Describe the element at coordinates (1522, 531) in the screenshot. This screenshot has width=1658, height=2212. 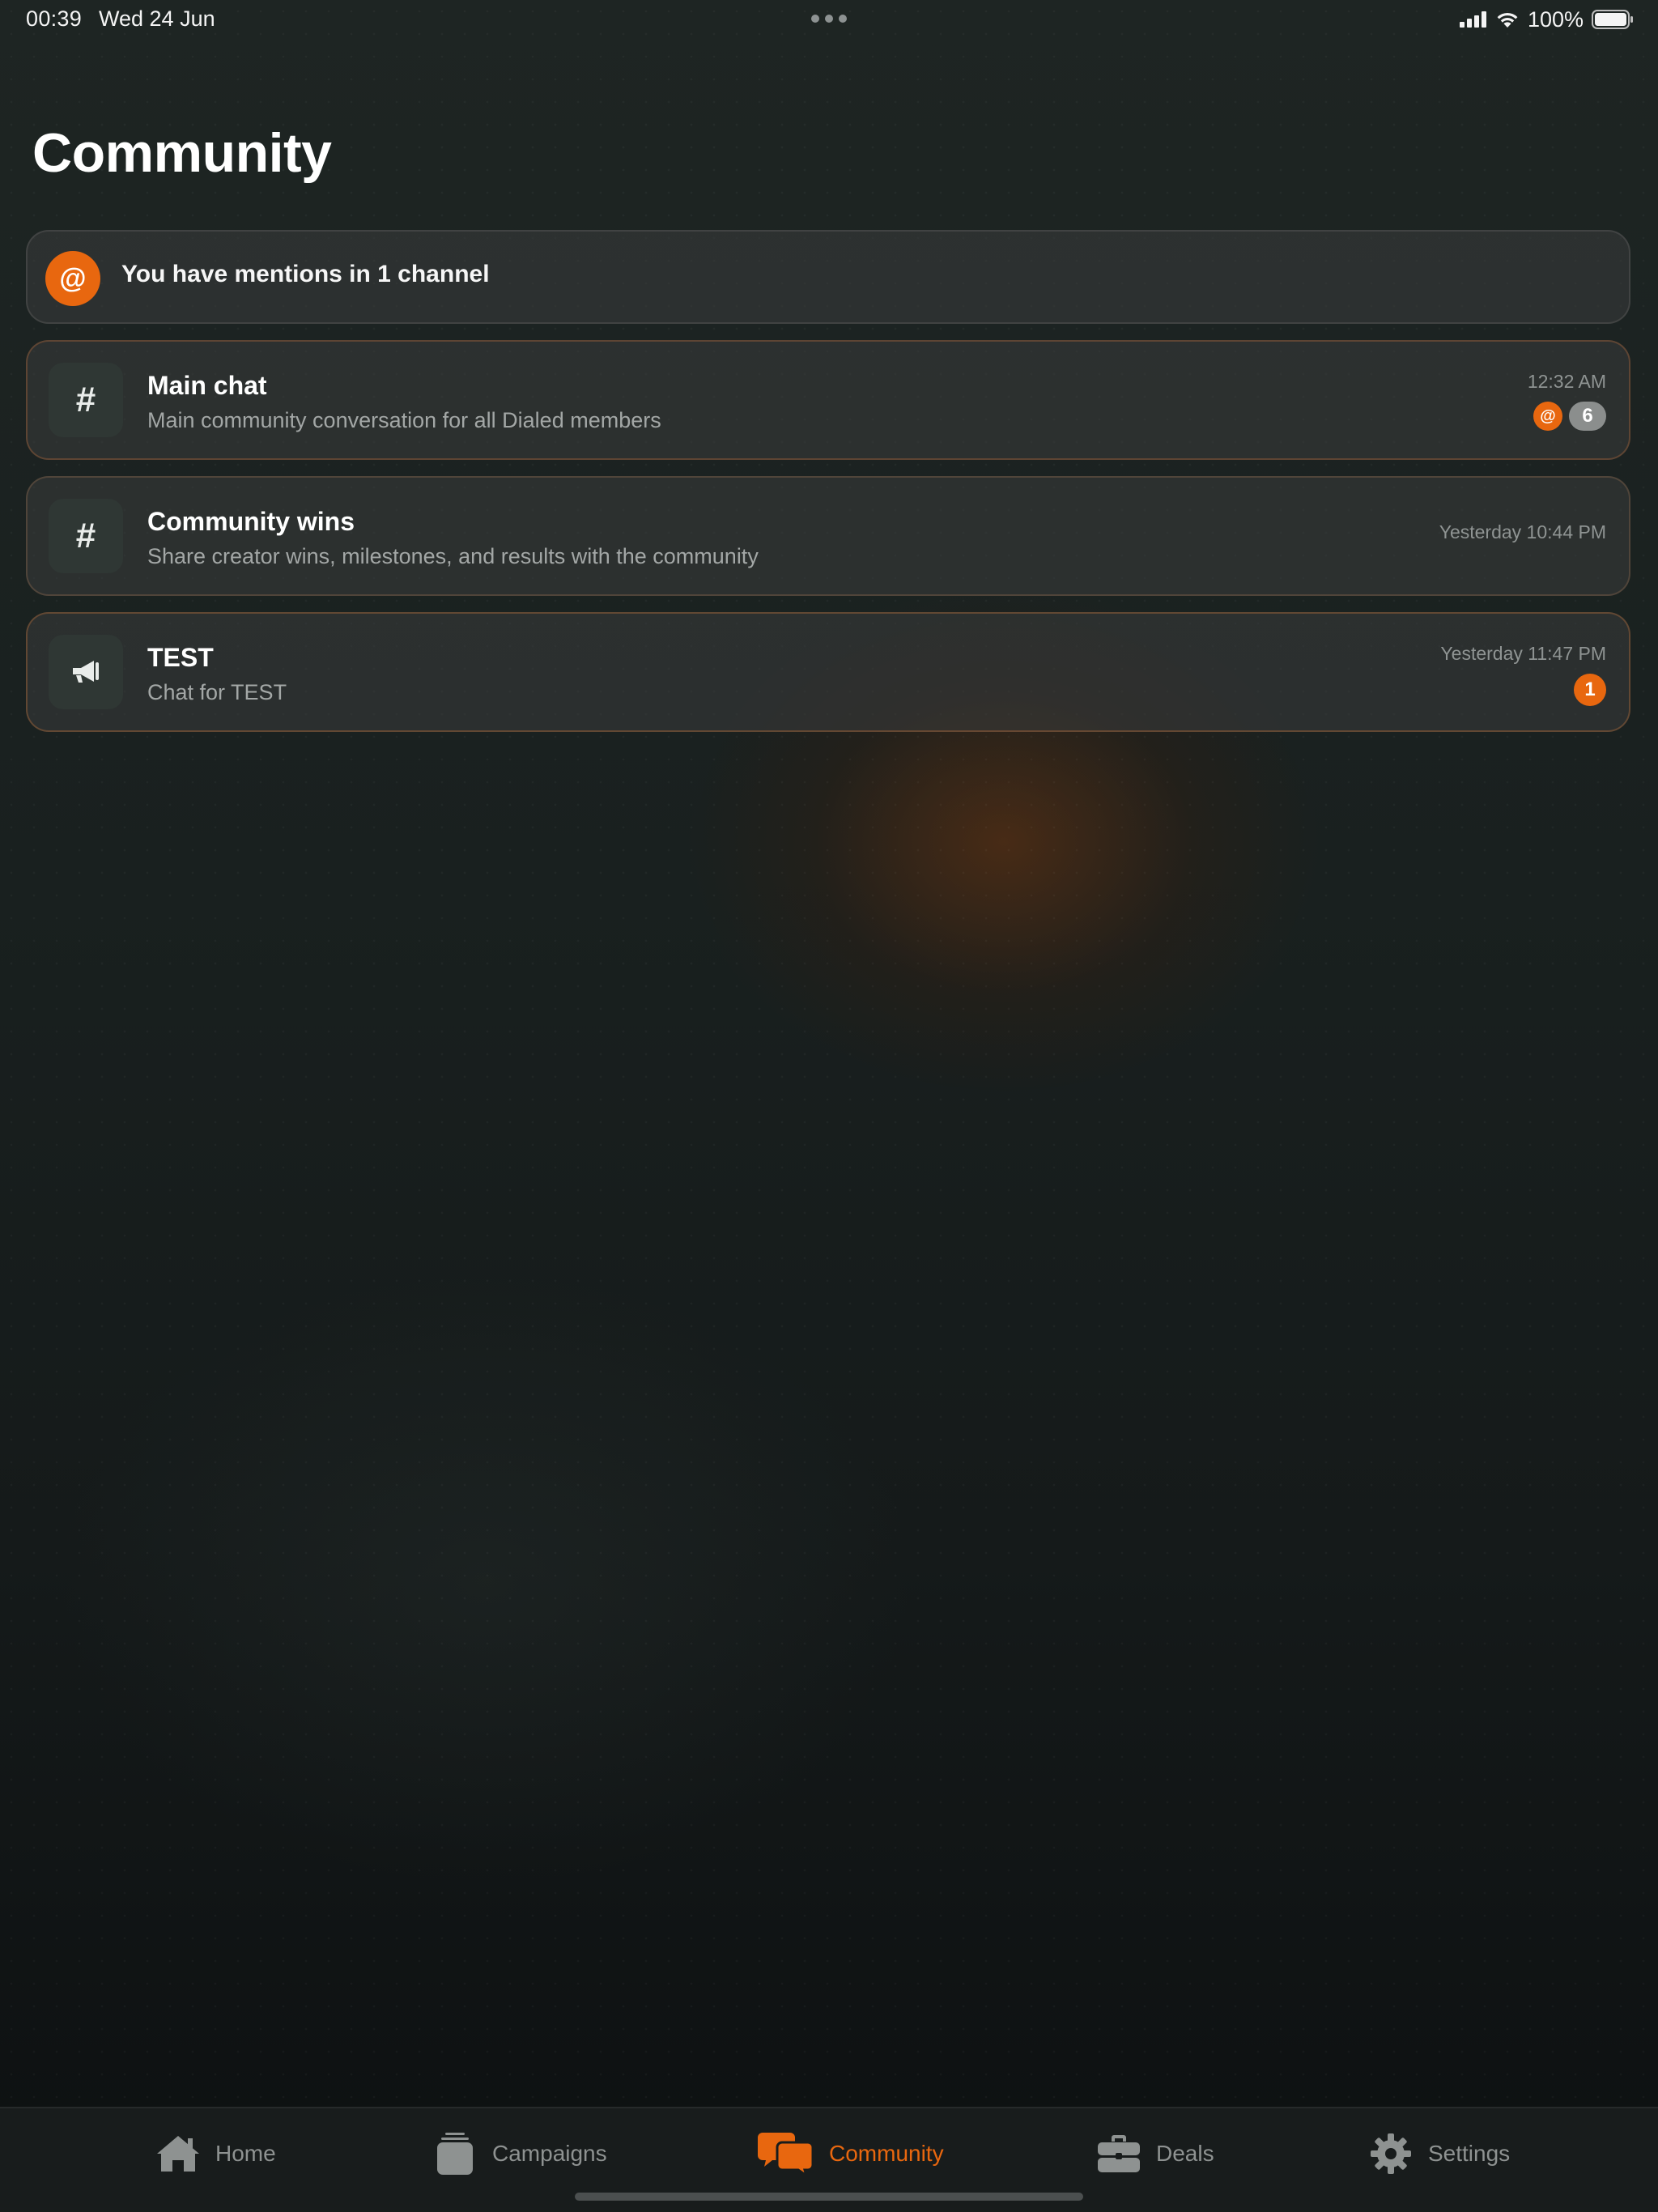
I see `channel-timestamp: Yesterday 10:44 PM` at that location.